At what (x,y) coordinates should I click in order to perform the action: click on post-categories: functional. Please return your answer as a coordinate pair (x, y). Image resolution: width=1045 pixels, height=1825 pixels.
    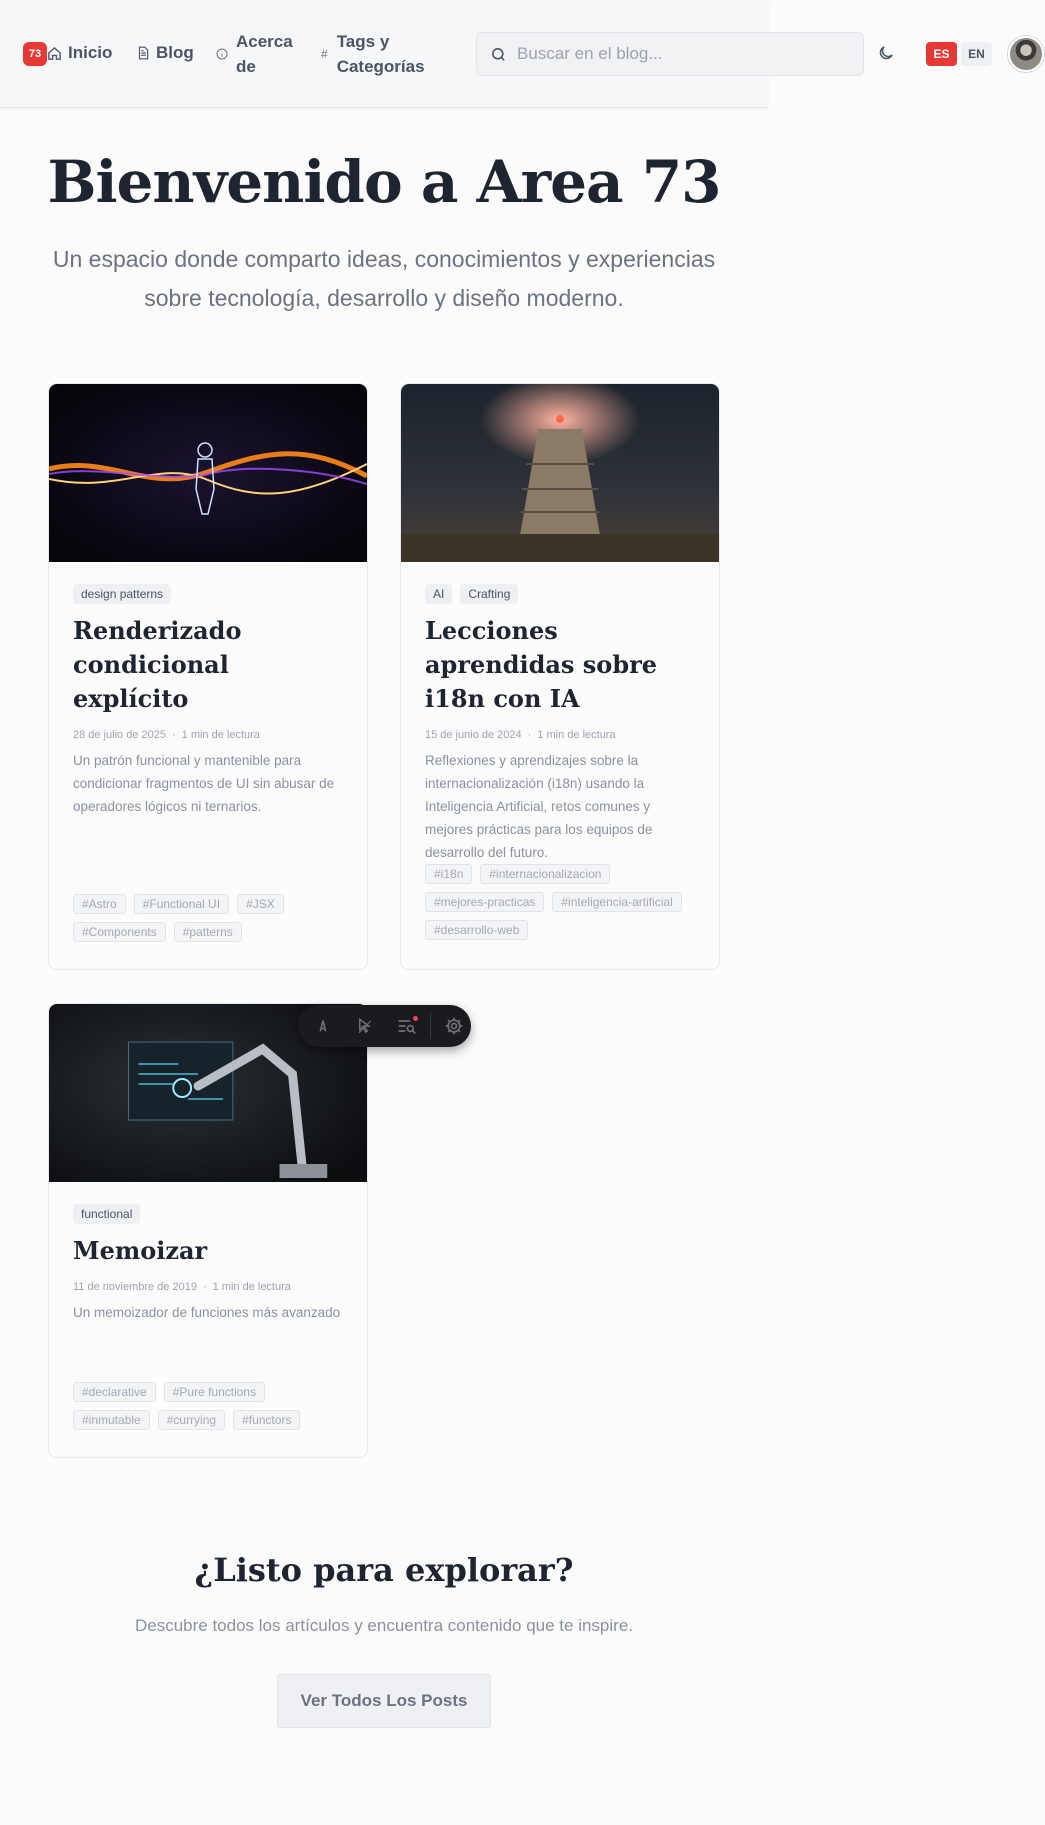
    Looking at the image, I should click on (208, 1214).